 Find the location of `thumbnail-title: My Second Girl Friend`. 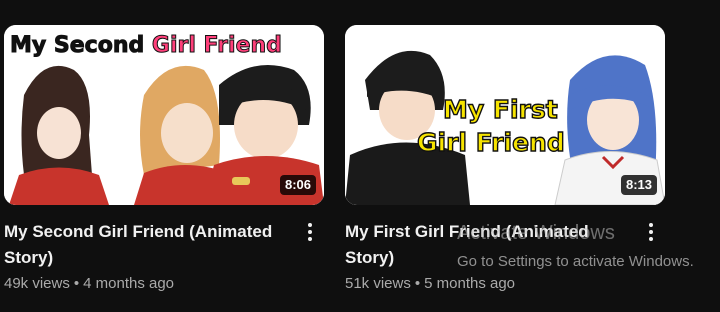

thumbnail-title: My Second Girl Friend is located at coordinates (145, 46).